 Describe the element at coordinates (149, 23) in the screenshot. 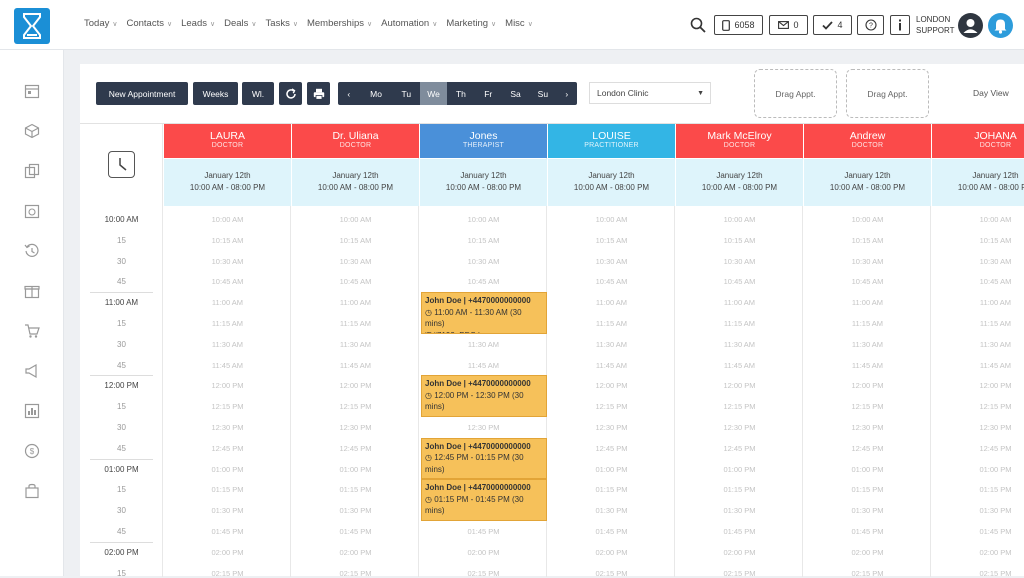

I see `nav-item-contacts: Contacts ∨` at that location.